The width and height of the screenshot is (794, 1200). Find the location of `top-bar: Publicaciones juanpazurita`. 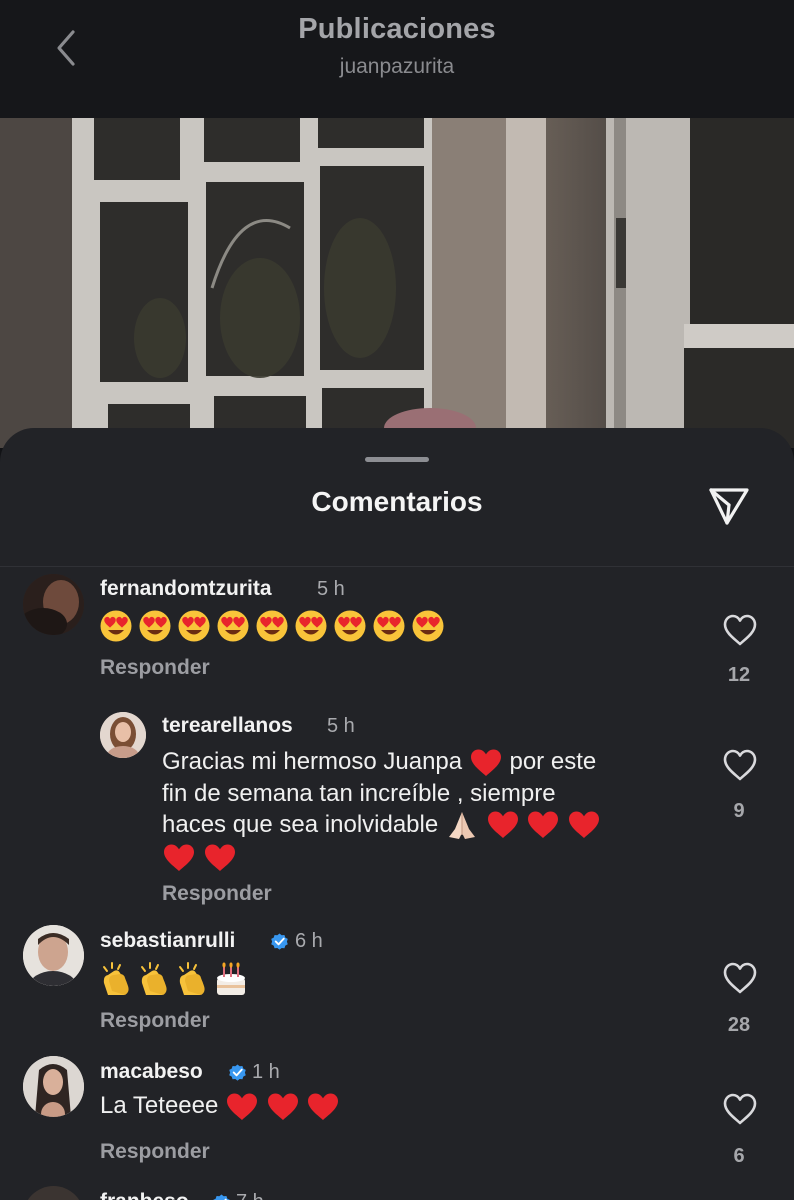

top-bar: Publicaciones juanpazurita is located at coordinates (397, 59).